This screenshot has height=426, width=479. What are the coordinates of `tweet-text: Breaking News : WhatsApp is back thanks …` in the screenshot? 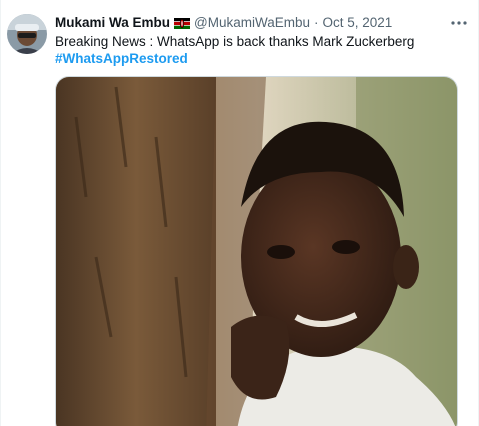 It's located at (259, 50).